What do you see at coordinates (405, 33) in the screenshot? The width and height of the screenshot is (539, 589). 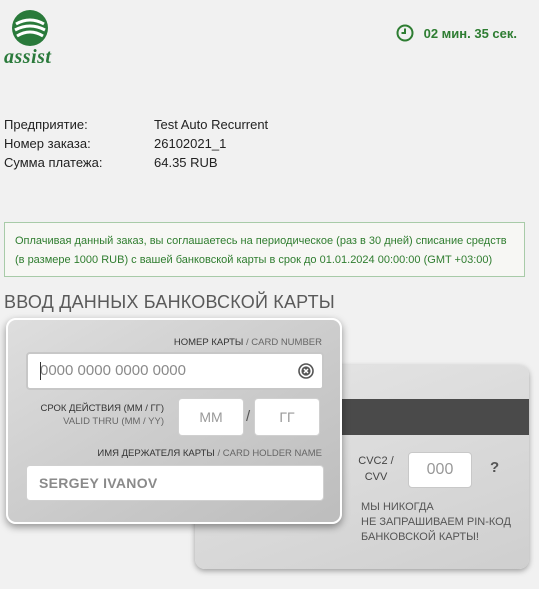 I see `clock-icon` at bounding box center [405, 33].